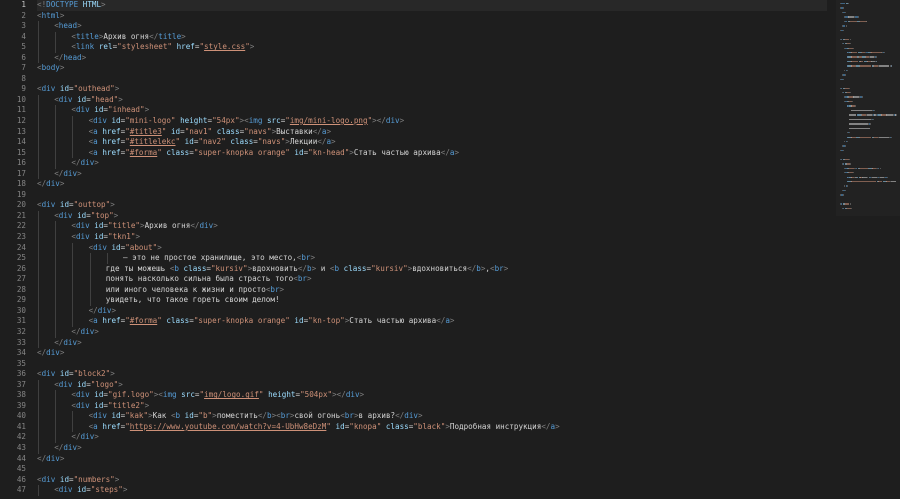 The width and height of the screenshot is (900, 499). What do you see at coordinates (72, 57) in the screenshot?
I see `code-token: head` at bounding box center [72, 57].